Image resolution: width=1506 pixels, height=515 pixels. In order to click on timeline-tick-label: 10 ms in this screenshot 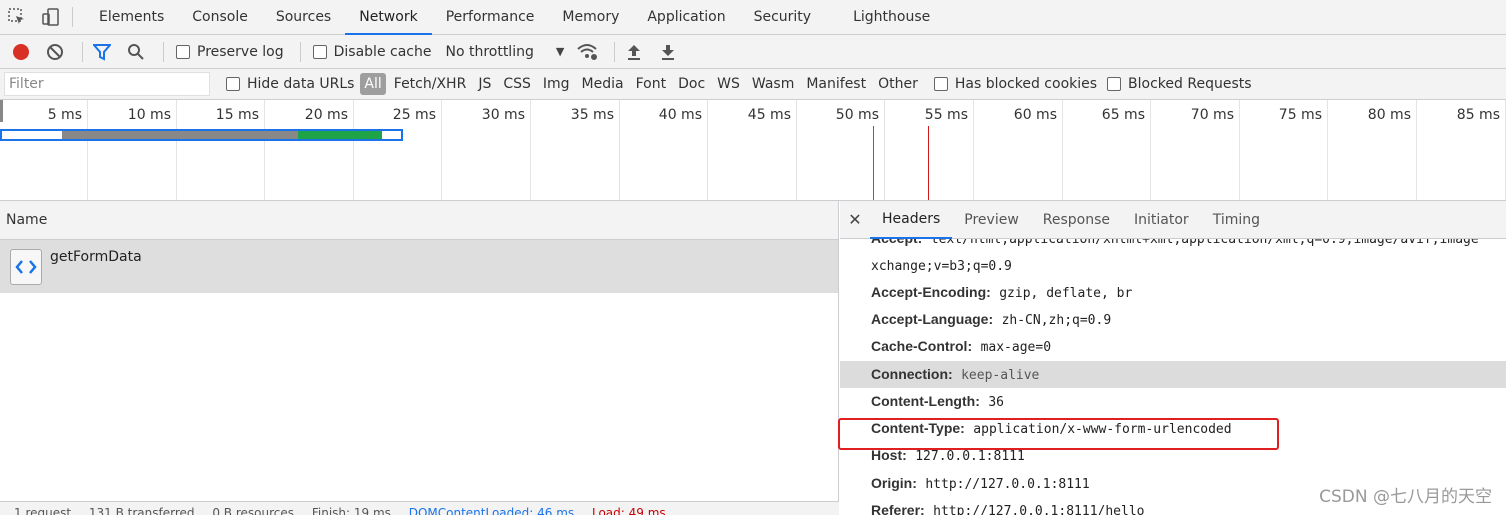, I will do `click(149, 115)`.